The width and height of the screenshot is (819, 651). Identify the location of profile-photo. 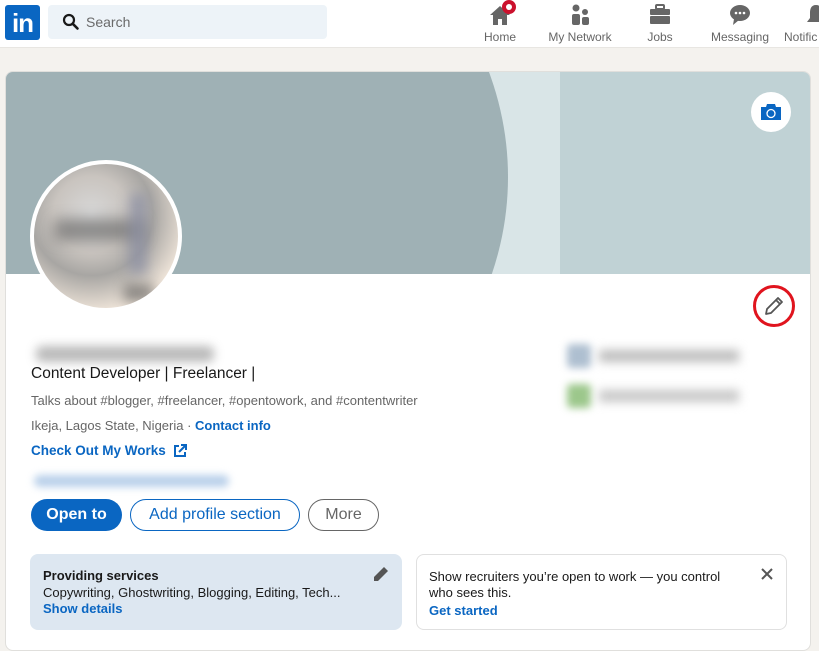
(106, 236).